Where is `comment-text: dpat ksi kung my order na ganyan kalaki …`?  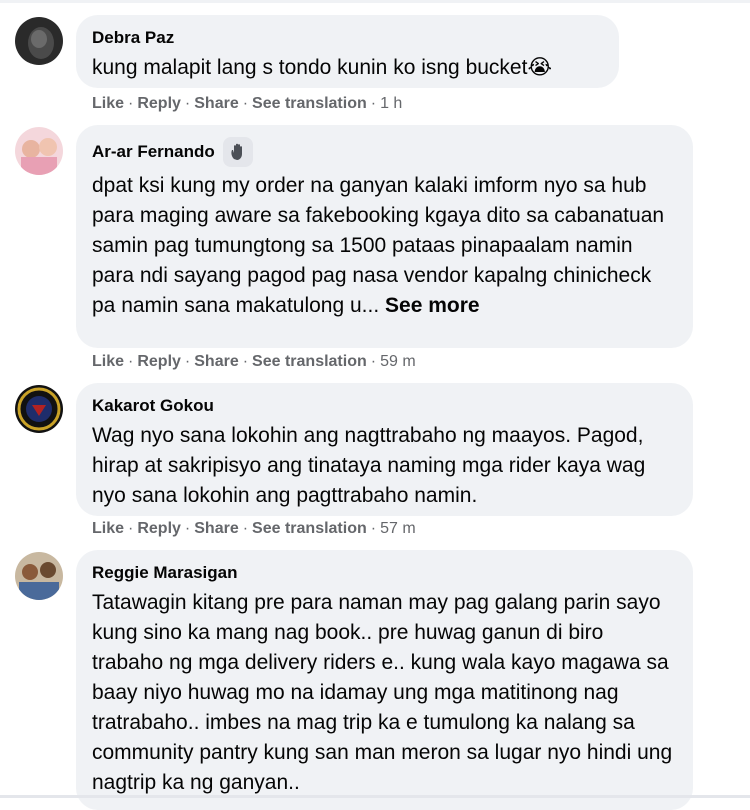
comment-text: dpat ksi kung my order na ganyan kalaki … is located at coordinates (378, 245).